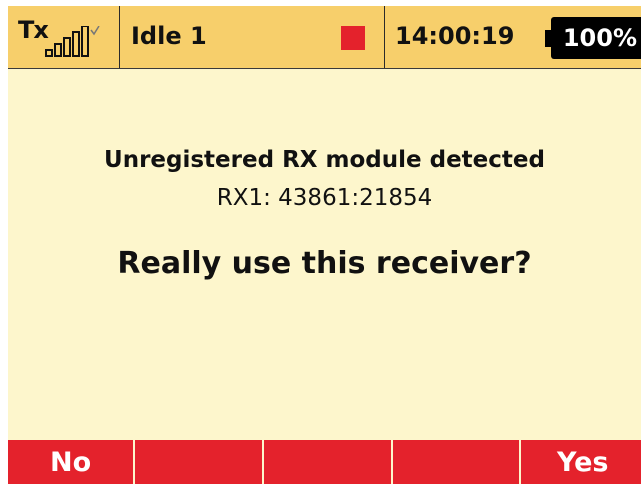 The height and width of the screenshot is (484, 641). I want to click on battery-percent: 100%, so click(599, 38).